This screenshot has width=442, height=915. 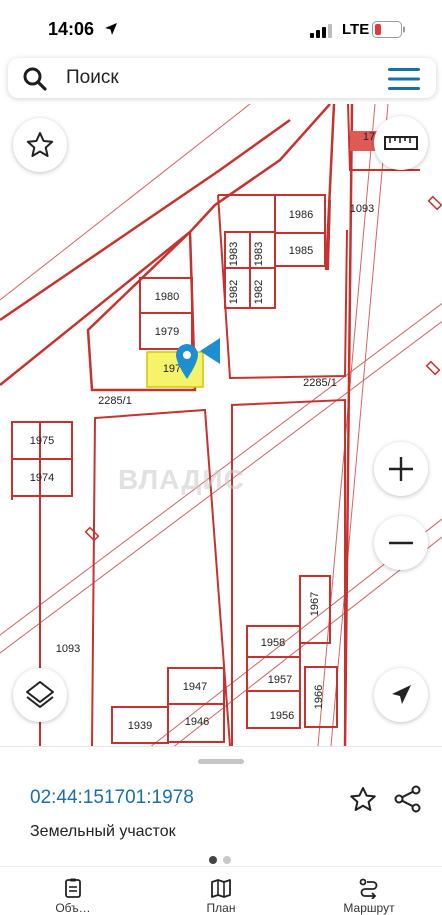 I want to click on drag-handle, so click(x=221, y=761).